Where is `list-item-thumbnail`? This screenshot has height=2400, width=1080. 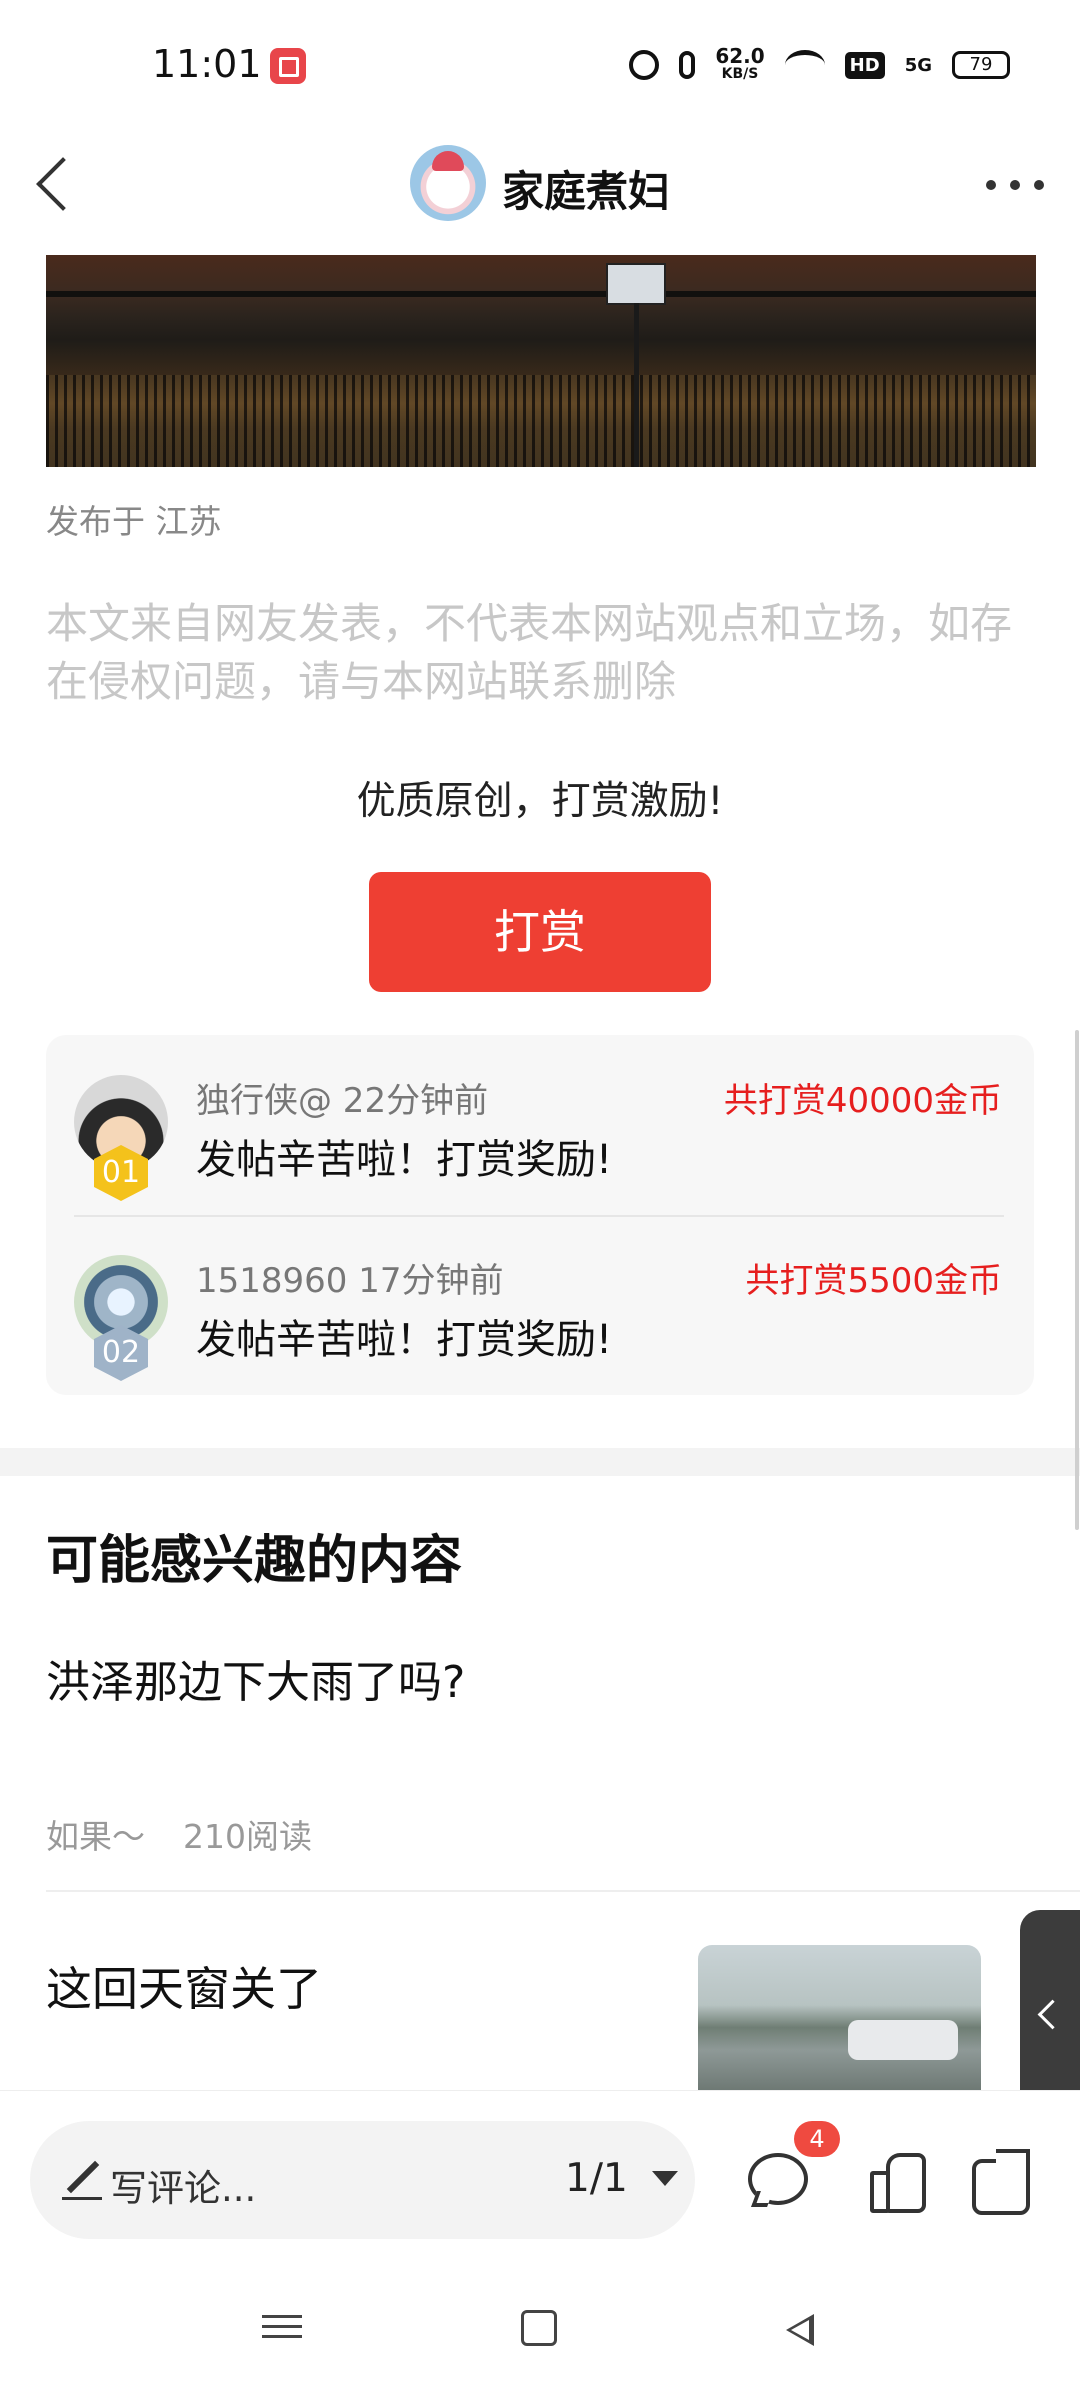 list-item-thumbnail is located at coordinates (839, 2020).